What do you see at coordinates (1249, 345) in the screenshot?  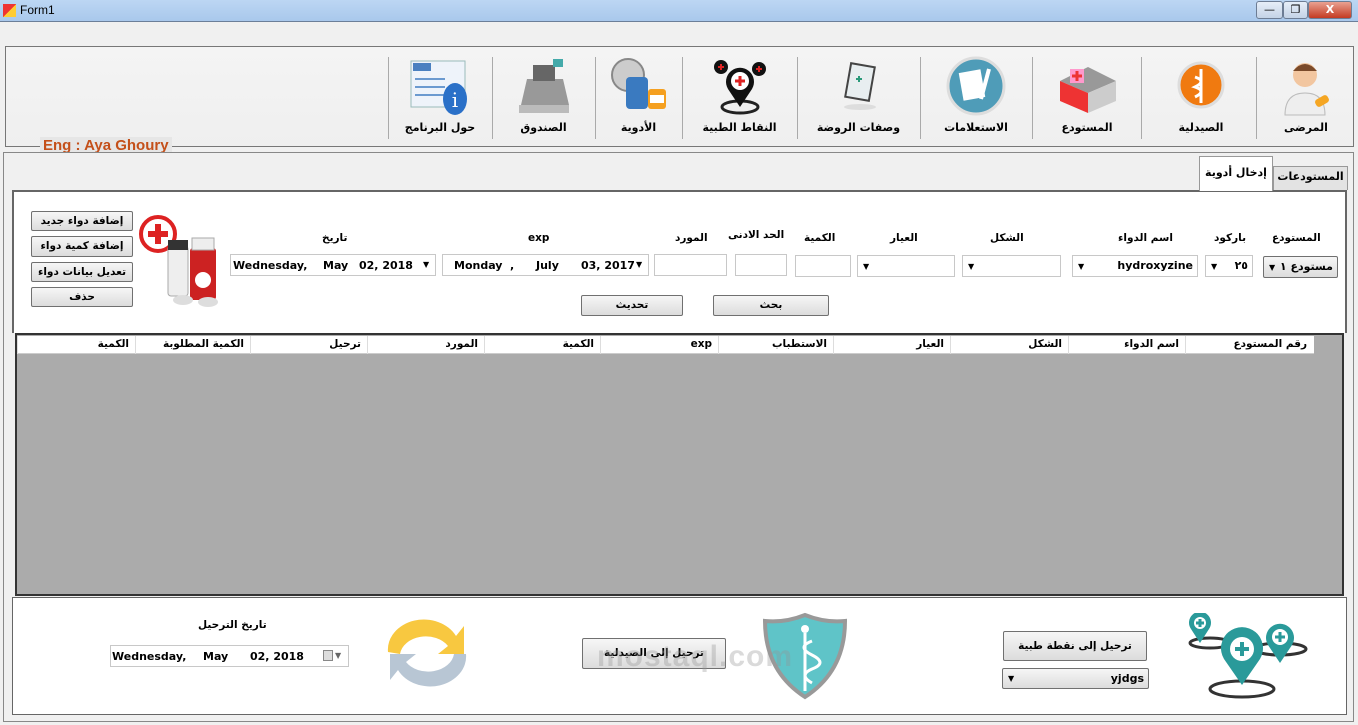 I see `column-header: رقم المستودع` at bounding box center [1249, 345].